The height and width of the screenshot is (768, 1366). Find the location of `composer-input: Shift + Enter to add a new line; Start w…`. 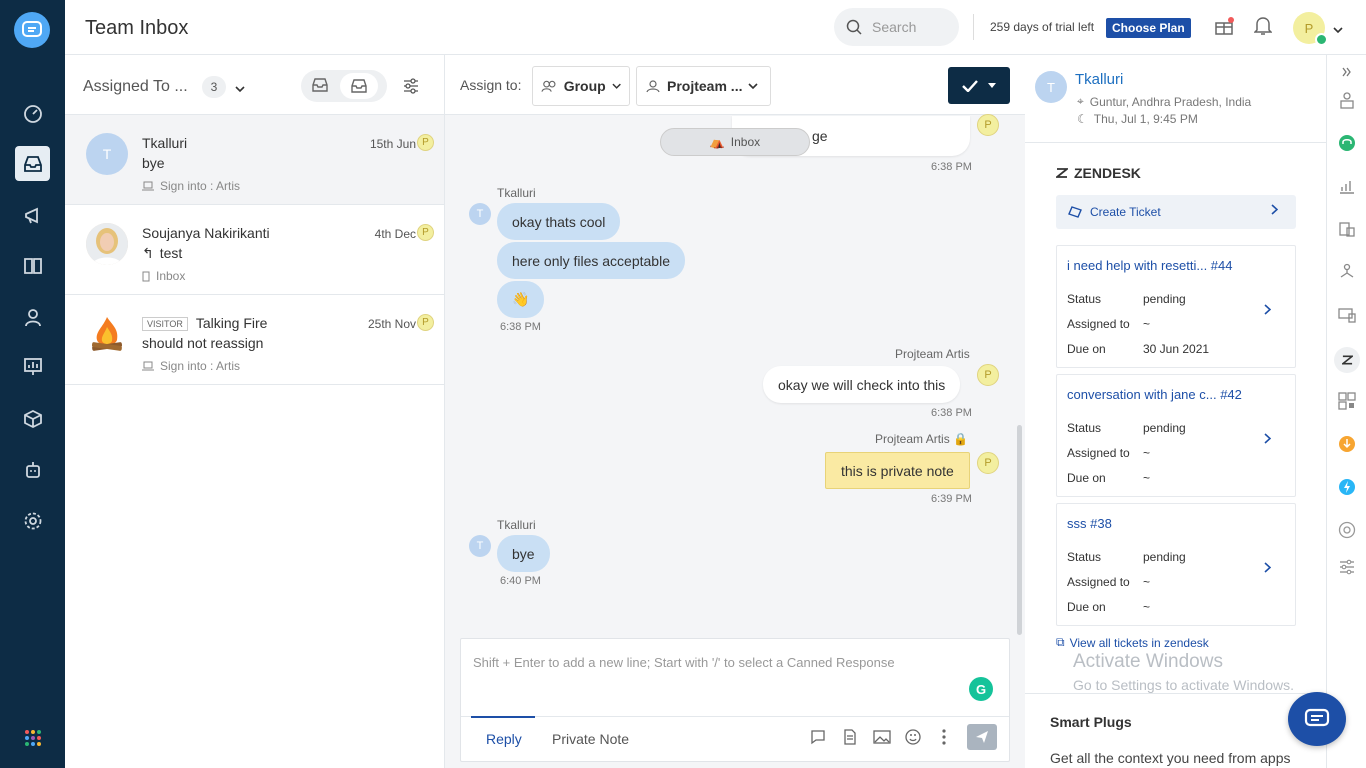

composer-input: Shift + Enter to add a new line; Start w… is located at coordinates (684, 662).